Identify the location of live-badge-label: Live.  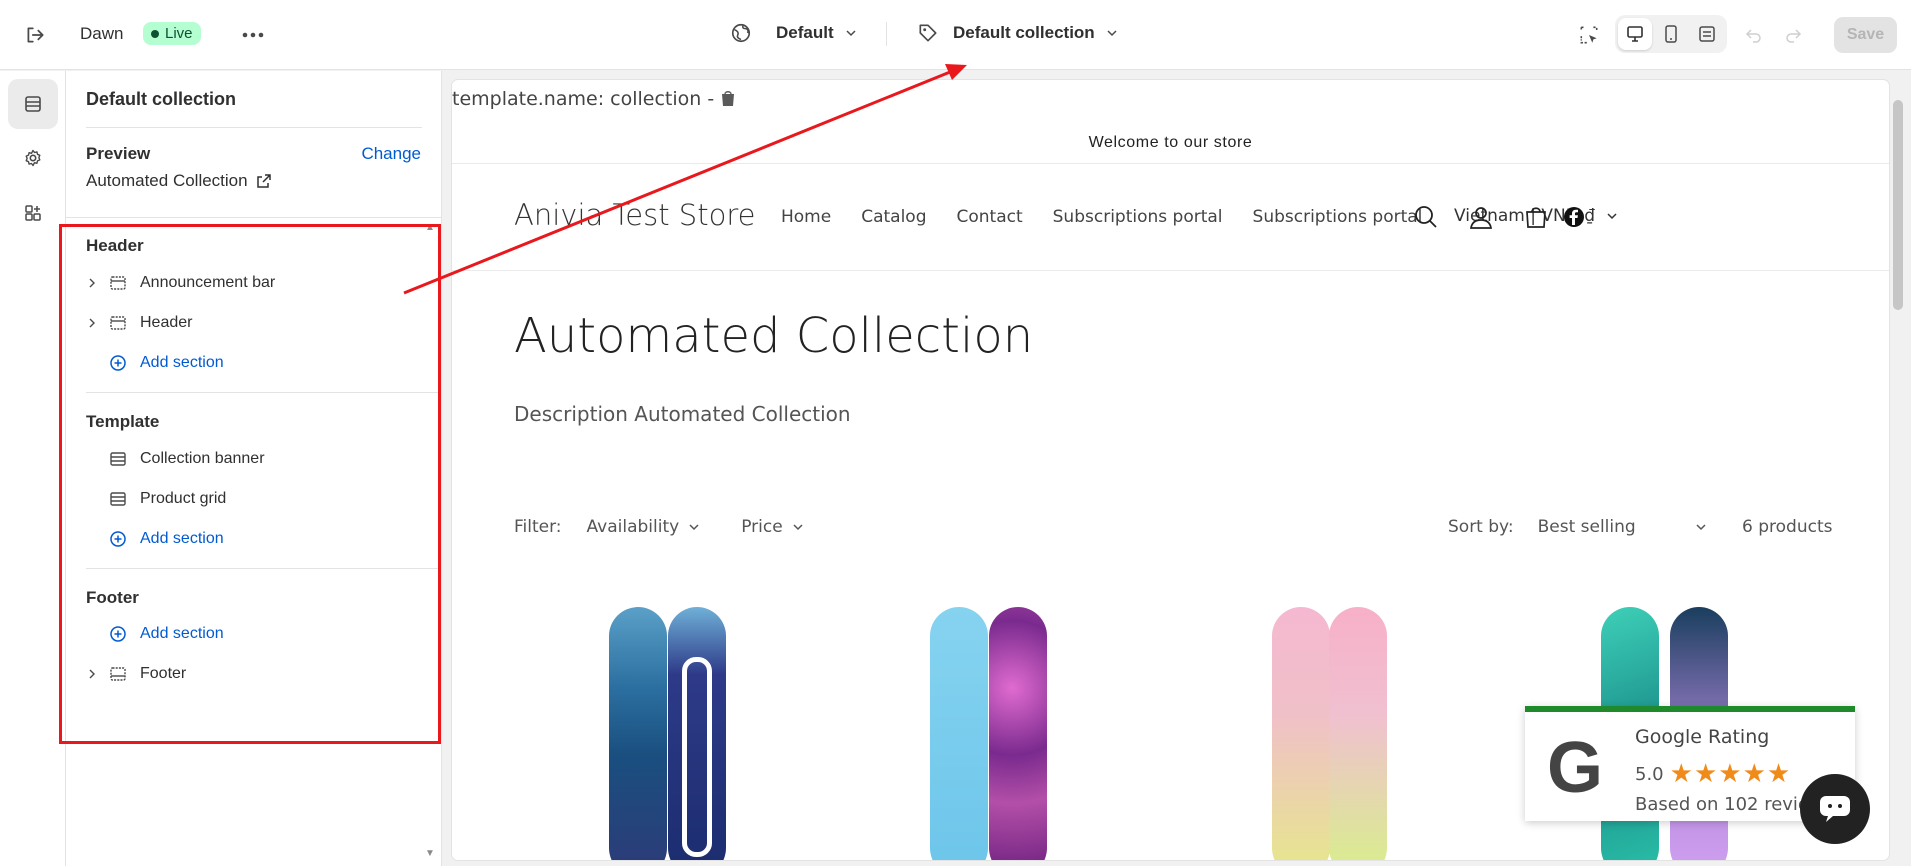
(179, 33).